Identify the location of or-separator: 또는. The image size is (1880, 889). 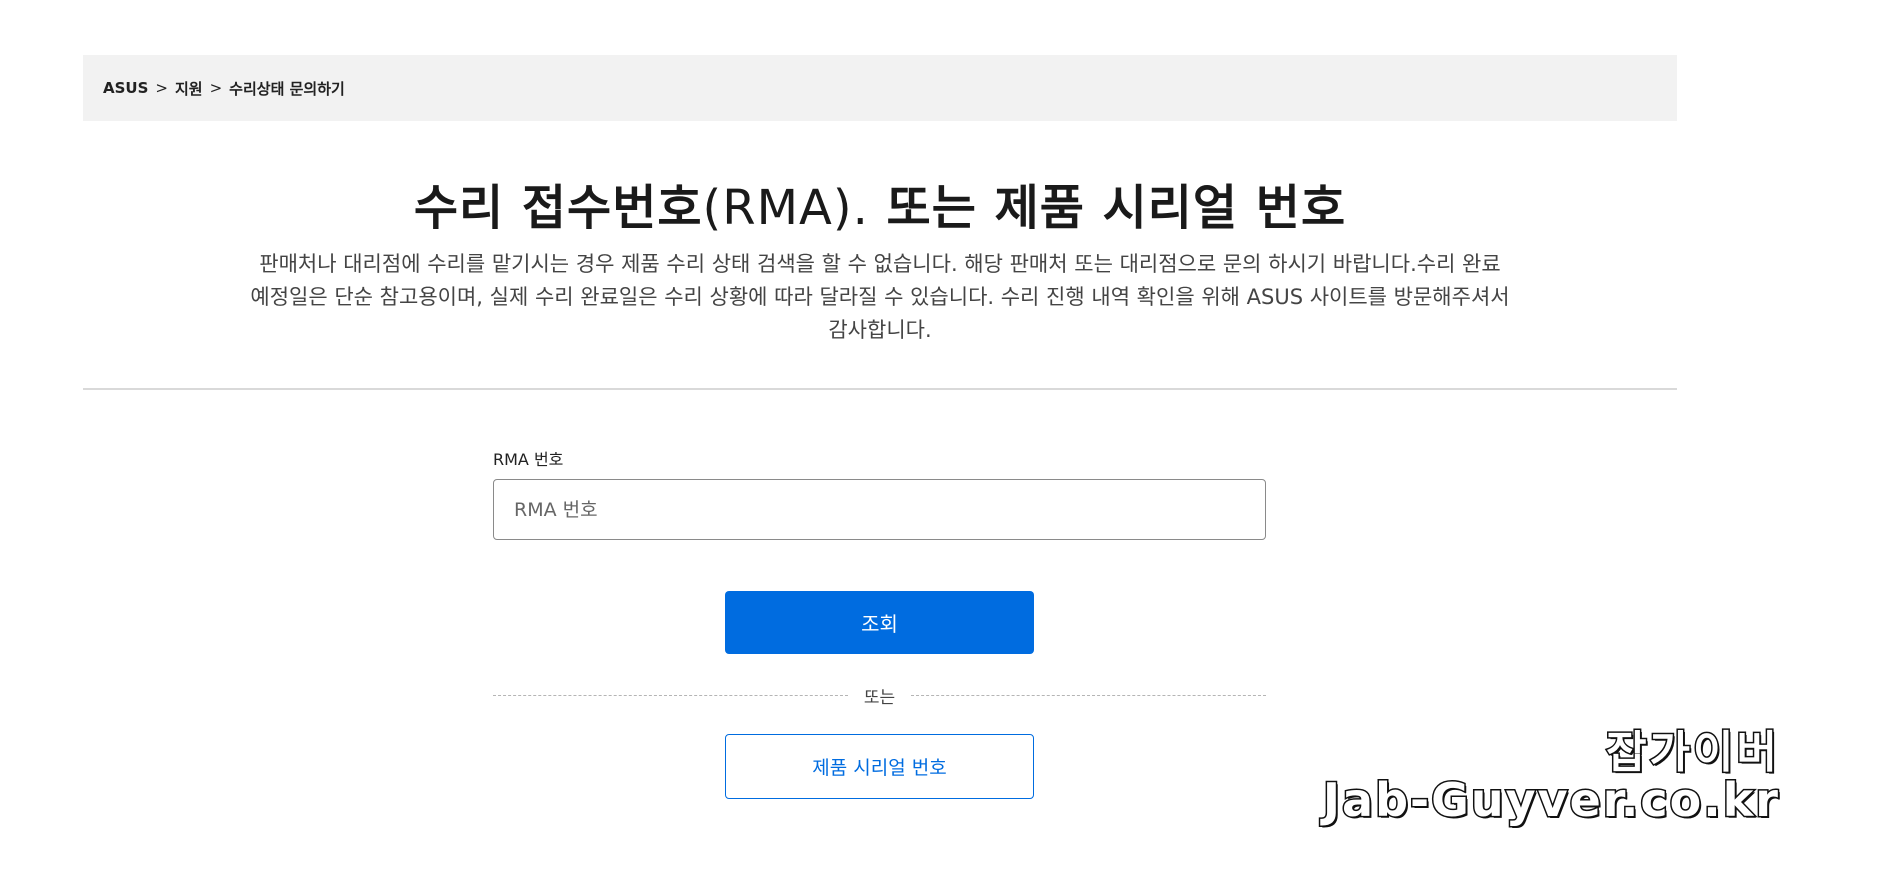
(879, 695).